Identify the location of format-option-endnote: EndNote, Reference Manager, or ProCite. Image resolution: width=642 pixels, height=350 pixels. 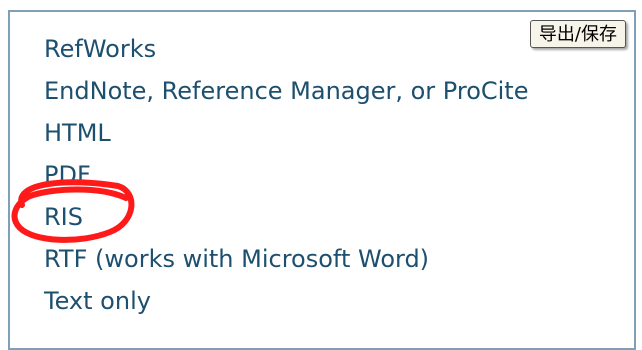
(286, 95).